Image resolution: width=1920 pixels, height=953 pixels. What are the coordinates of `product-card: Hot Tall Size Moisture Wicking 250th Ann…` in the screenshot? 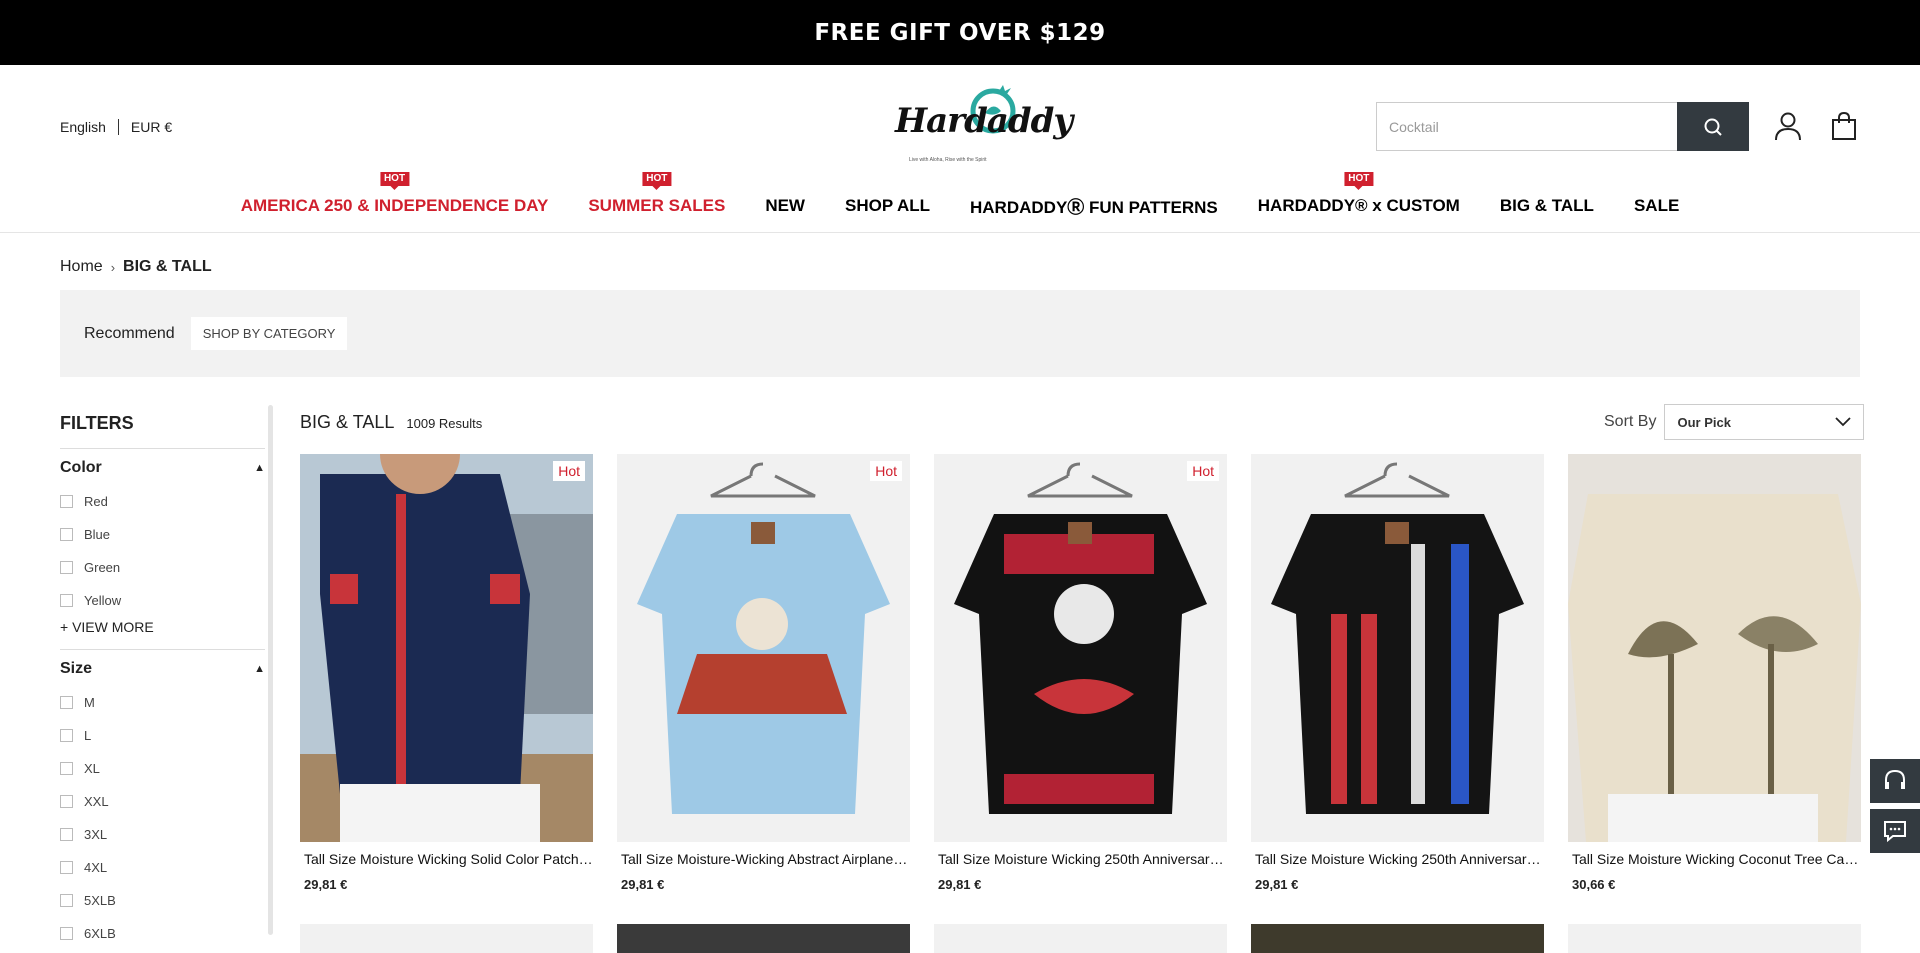 It's located at (1080, 673).